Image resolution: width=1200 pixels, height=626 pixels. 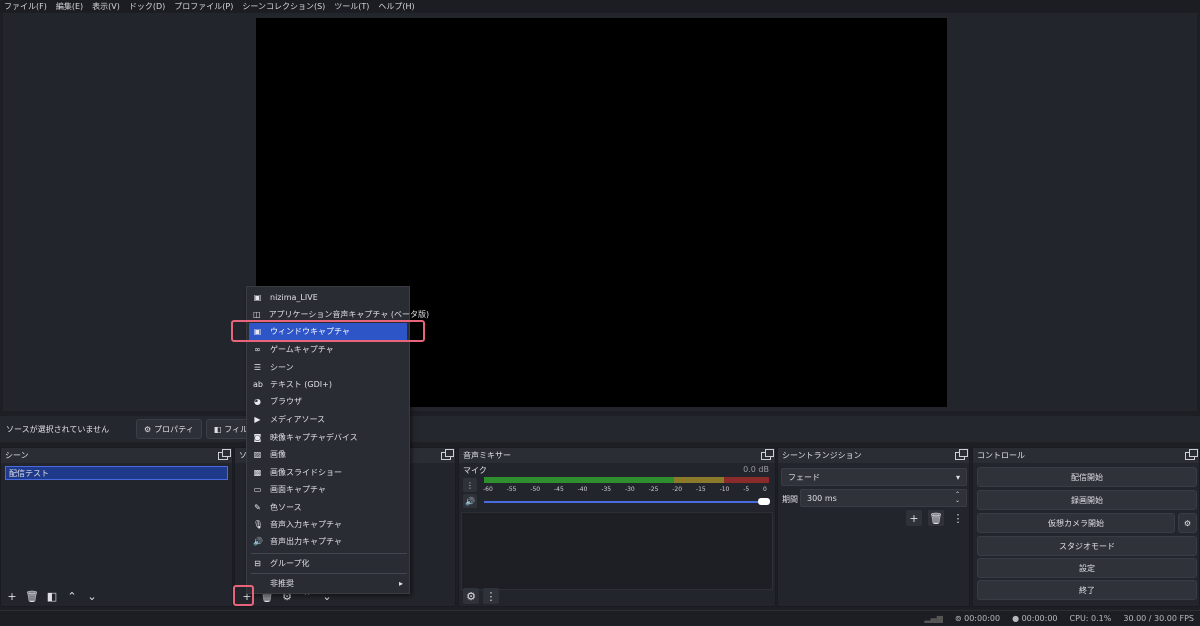 What do you see at coordinates (298, 419) in the screenshot?
I see `menu-item-label: メディアソース` at bounding box center [298, 419].